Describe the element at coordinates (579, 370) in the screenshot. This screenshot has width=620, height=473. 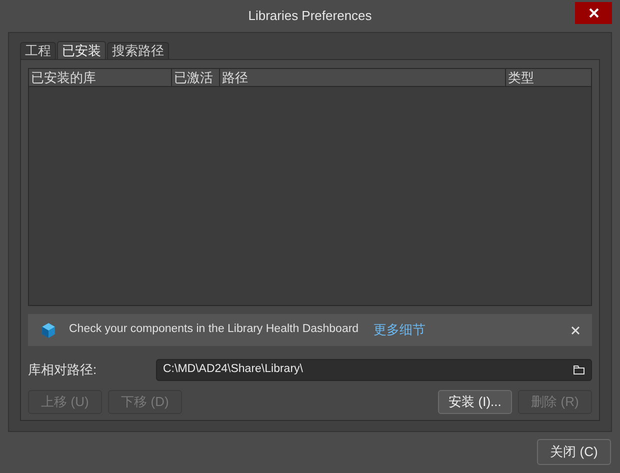
I see `folder-icon` at that location.